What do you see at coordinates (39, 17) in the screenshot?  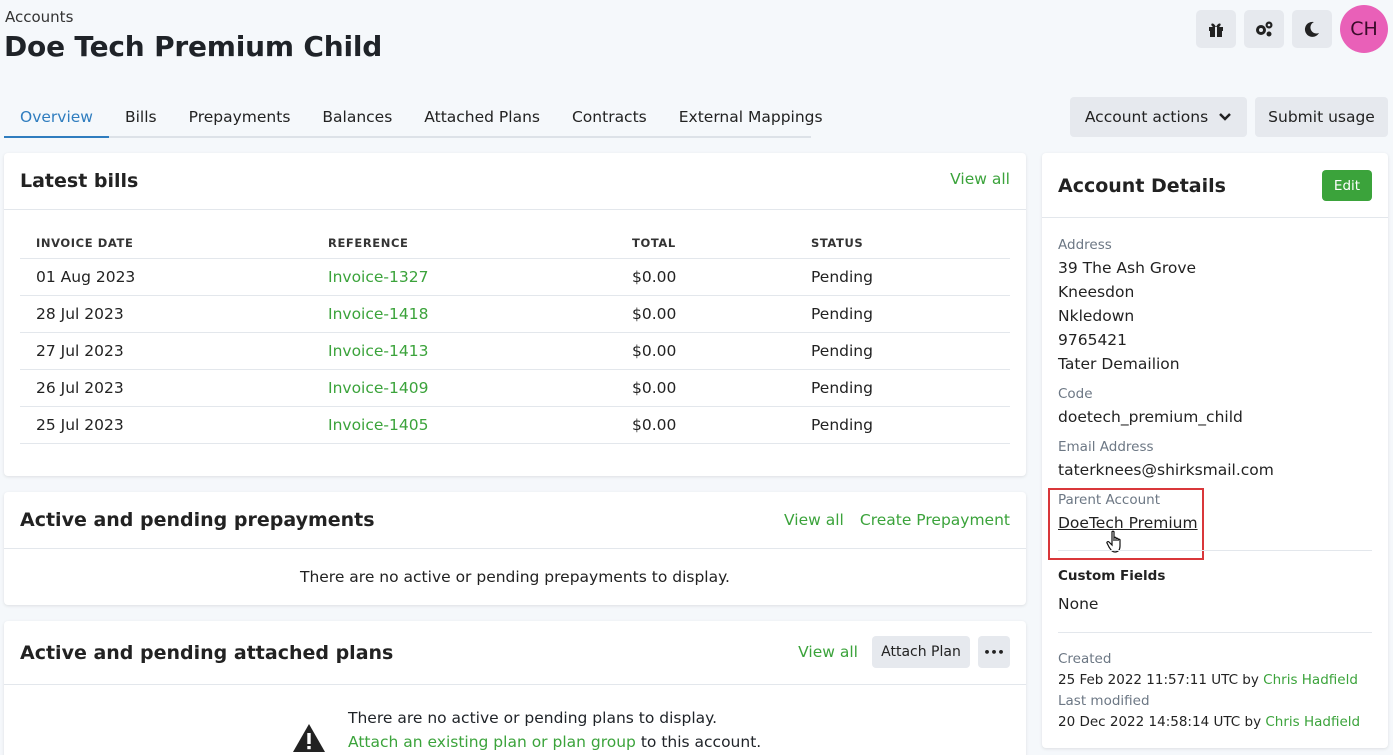 I see `breadcrumb: Accounts` at bounding box center [39, 17].